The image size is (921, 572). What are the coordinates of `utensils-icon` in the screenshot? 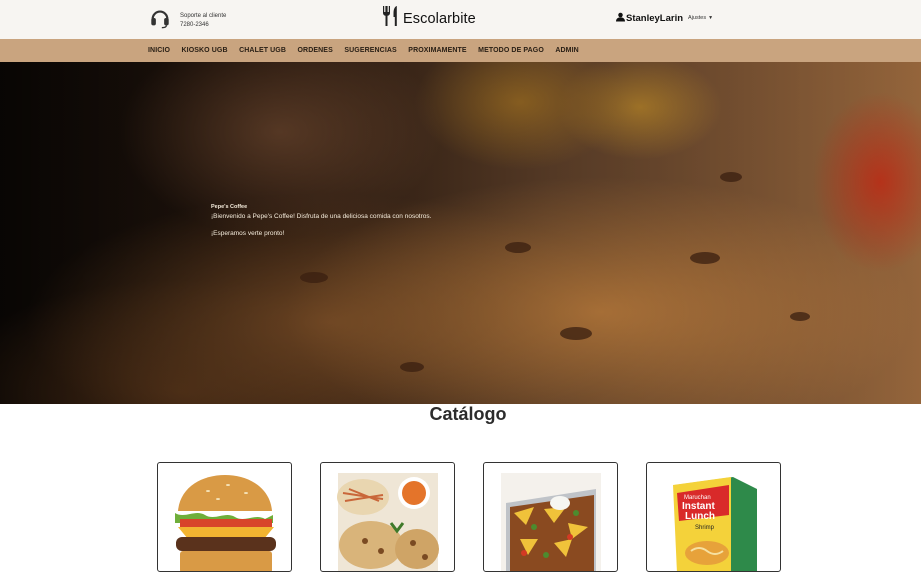 It's located at (390, 18).